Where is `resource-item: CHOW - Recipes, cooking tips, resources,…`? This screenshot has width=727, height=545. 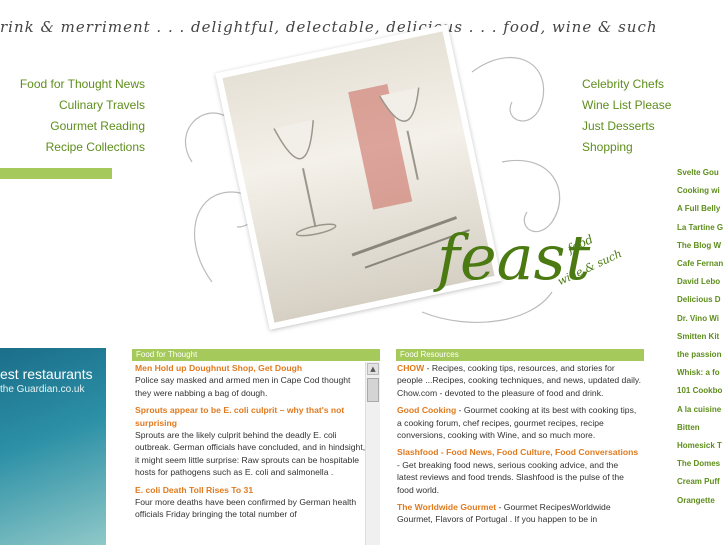 resource-item: CHOW - Recipes, cooking tips, resources,… is located at coordinates (519, 380).